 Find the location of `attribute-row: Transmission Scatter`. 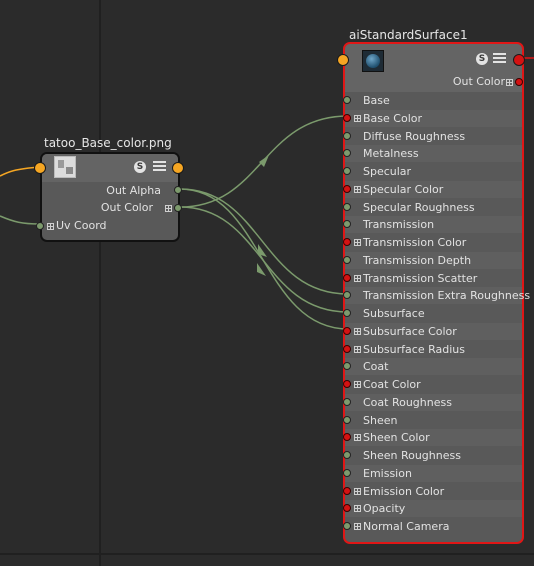

attribute-row: Transmission Scatter is located at coordinates (432, 278).